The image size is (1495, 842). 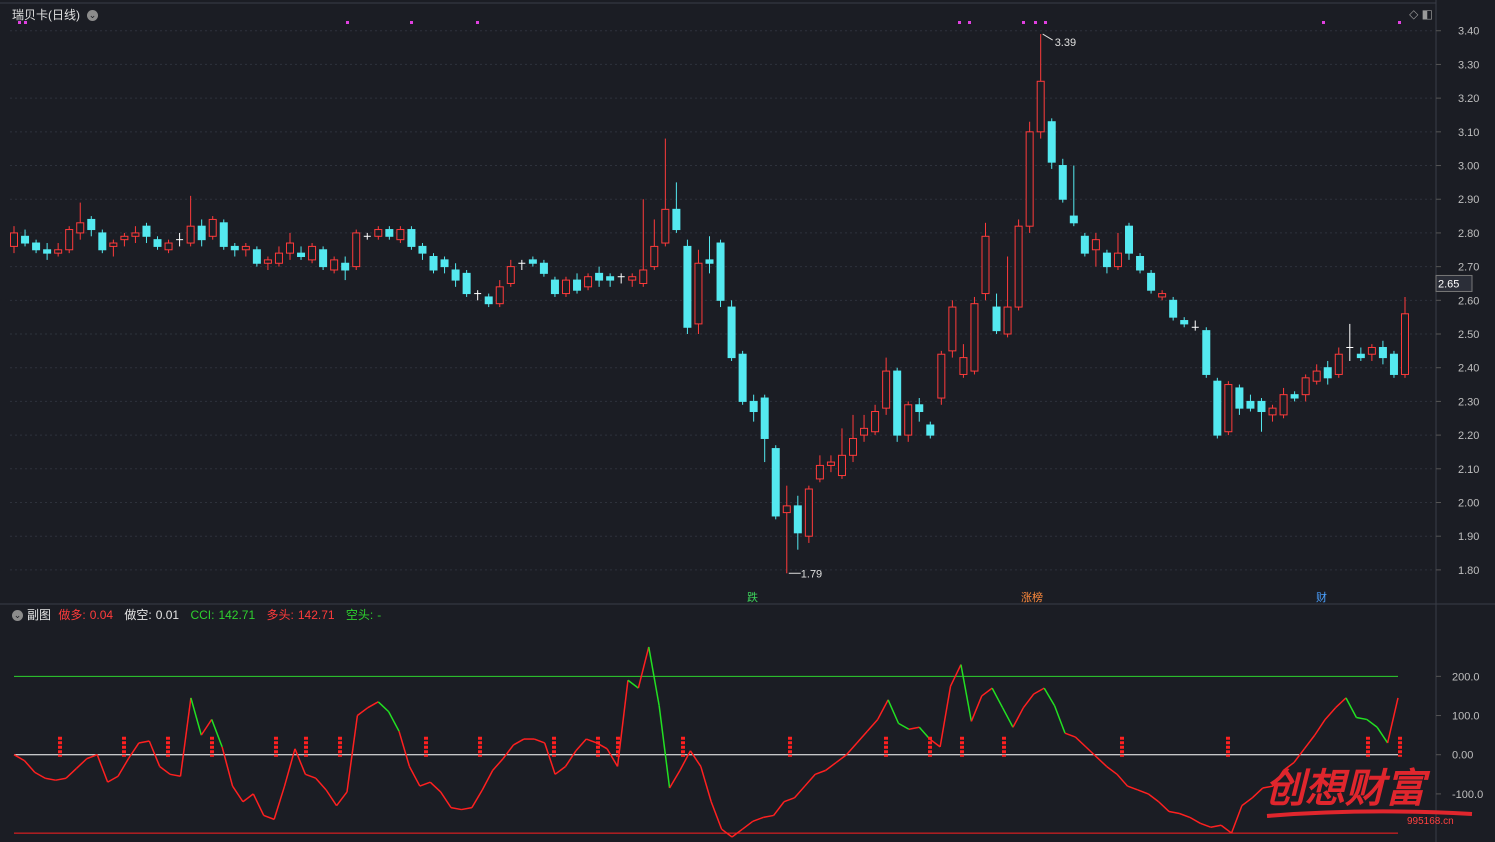 I want to click on price-tick-label: 2.40, so click(x=1468, y=369).